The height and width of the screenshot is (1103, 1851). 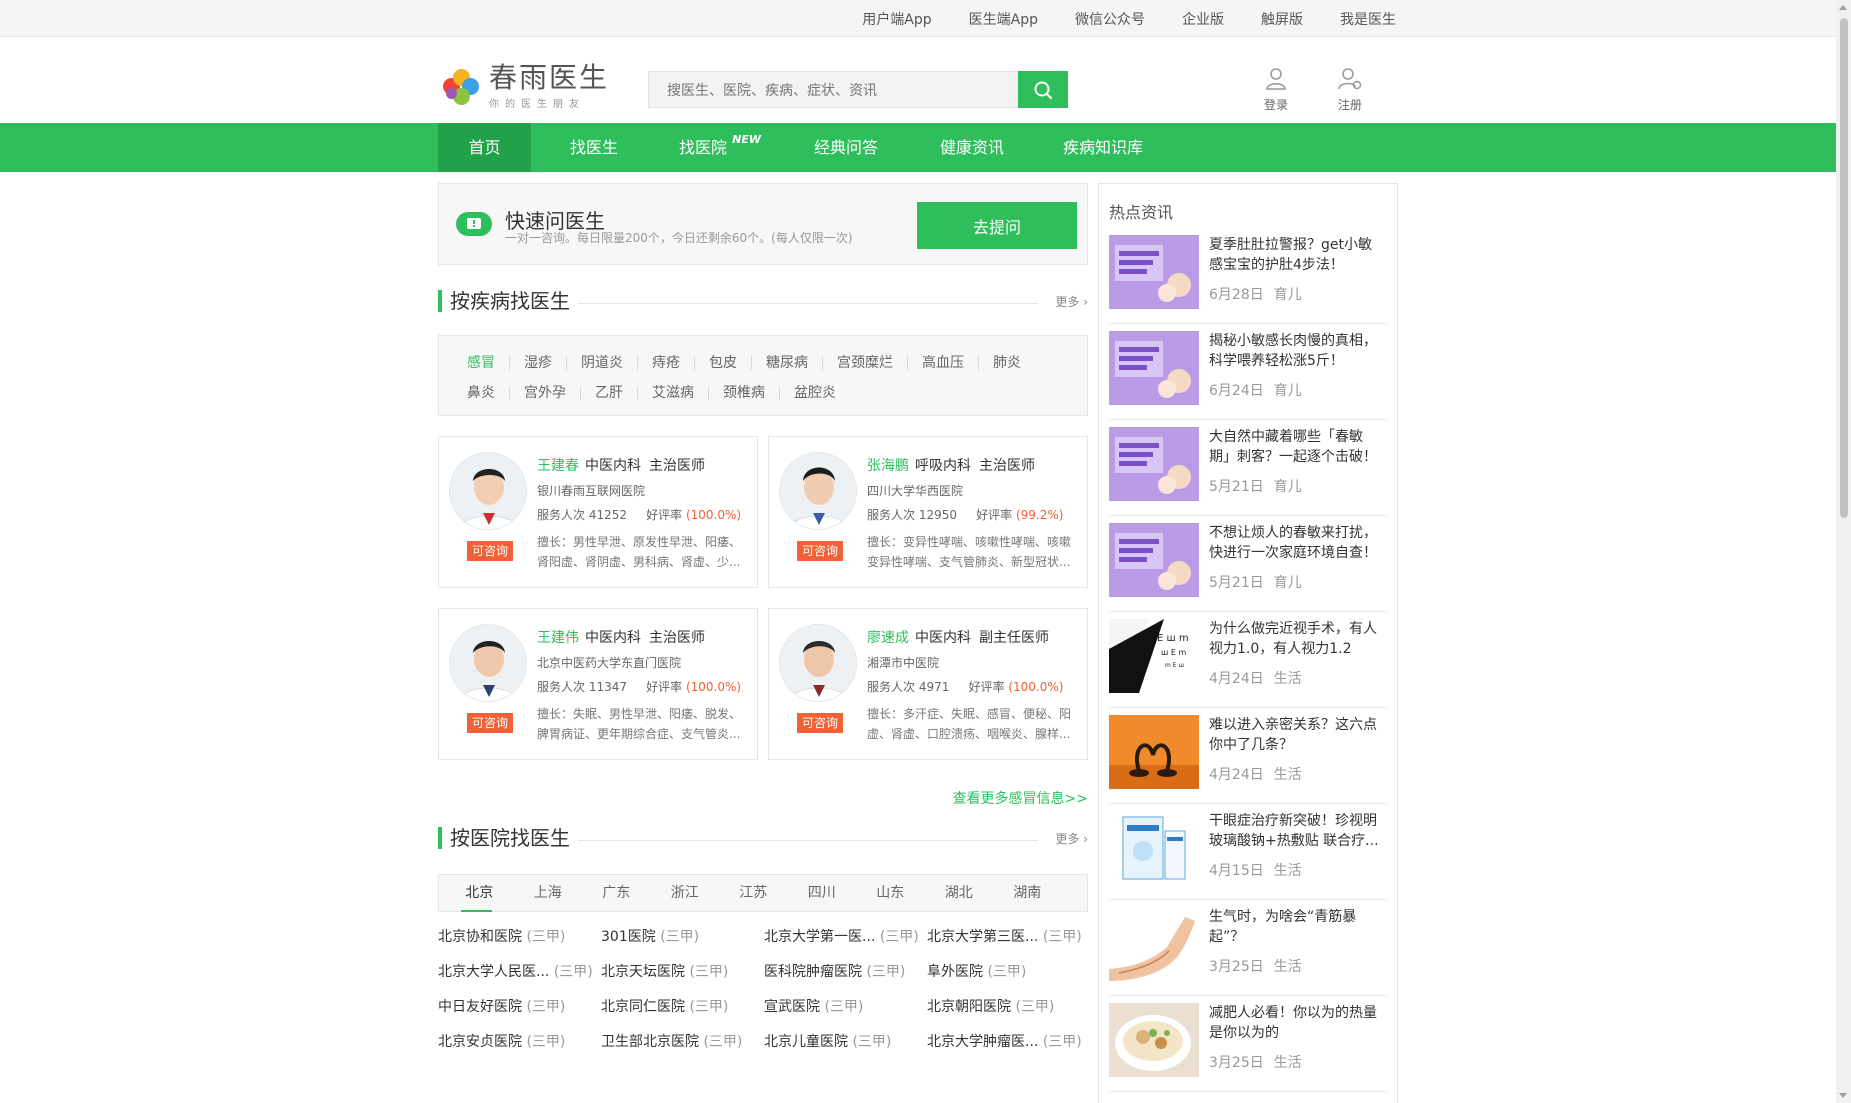 I want to click on news-item: 不想让烦人的春敏来打扰，快进行一次家庭环境自查！ 5月21日 育儿, so click(x=1248, y=564).